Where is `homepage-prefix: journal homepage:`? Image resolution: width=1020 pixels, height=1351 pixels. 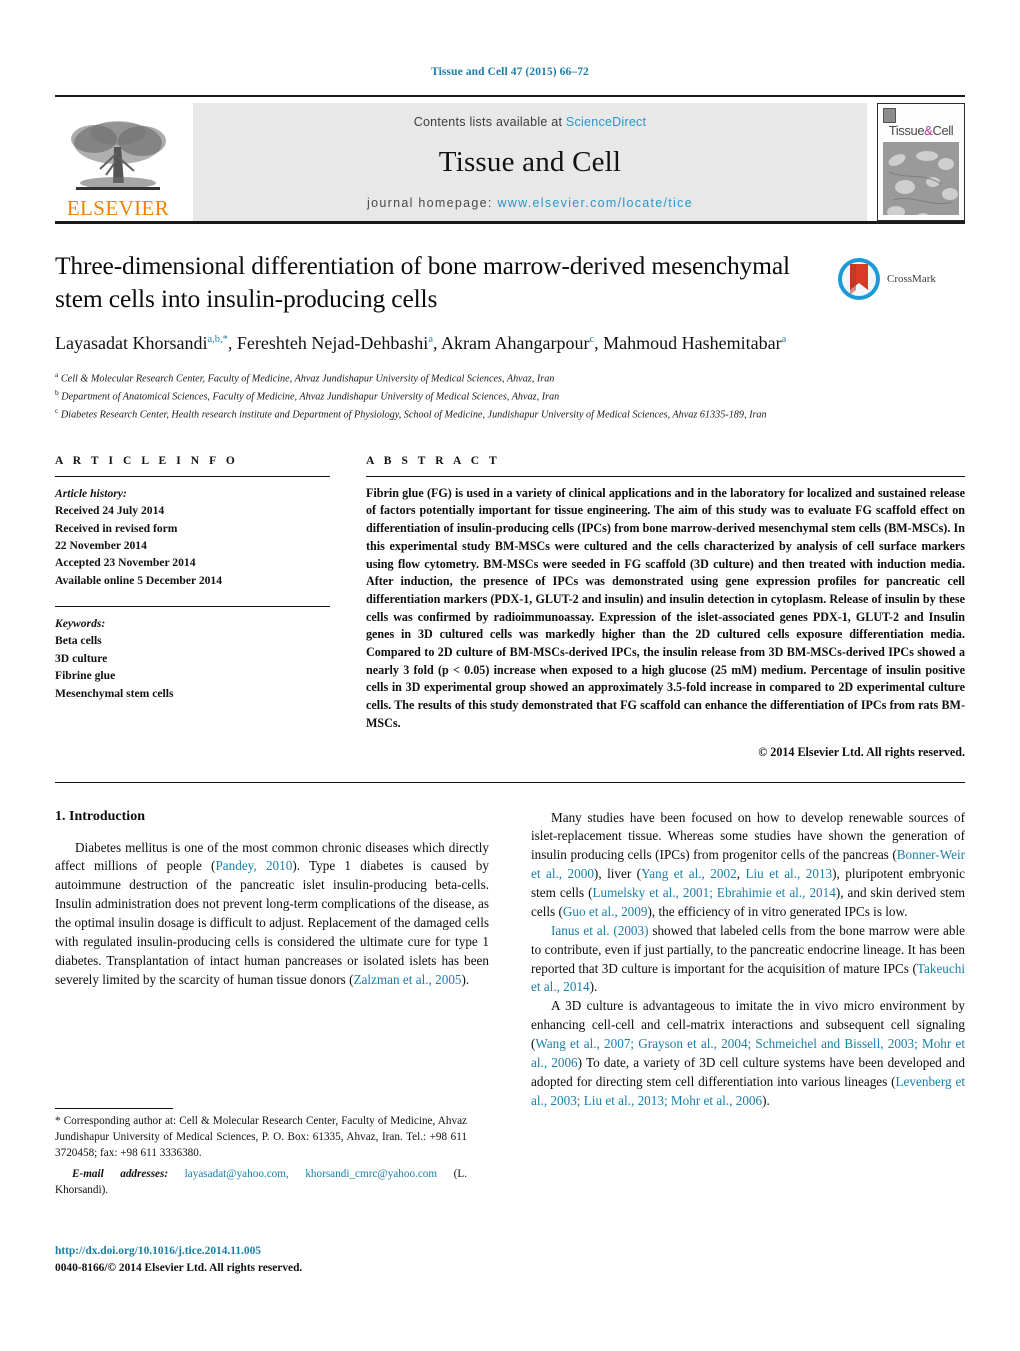
homepage-prefix: journal homepage: is located at coordinates (432, 203).